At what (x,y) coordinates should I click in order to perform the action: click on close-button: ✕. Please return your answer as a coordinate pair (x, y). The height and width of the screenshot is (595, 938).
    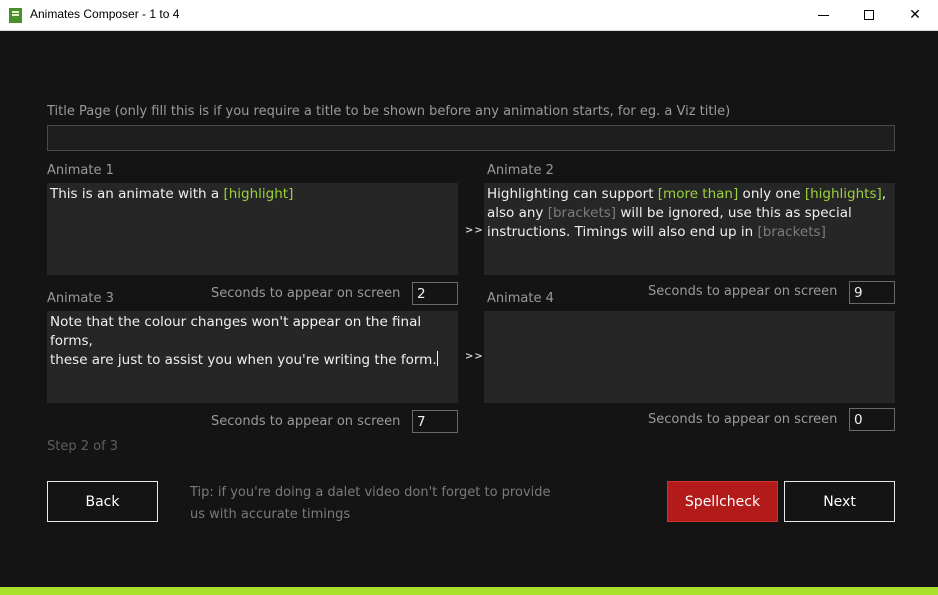
    Looking at the image, I should click on (915, 15).